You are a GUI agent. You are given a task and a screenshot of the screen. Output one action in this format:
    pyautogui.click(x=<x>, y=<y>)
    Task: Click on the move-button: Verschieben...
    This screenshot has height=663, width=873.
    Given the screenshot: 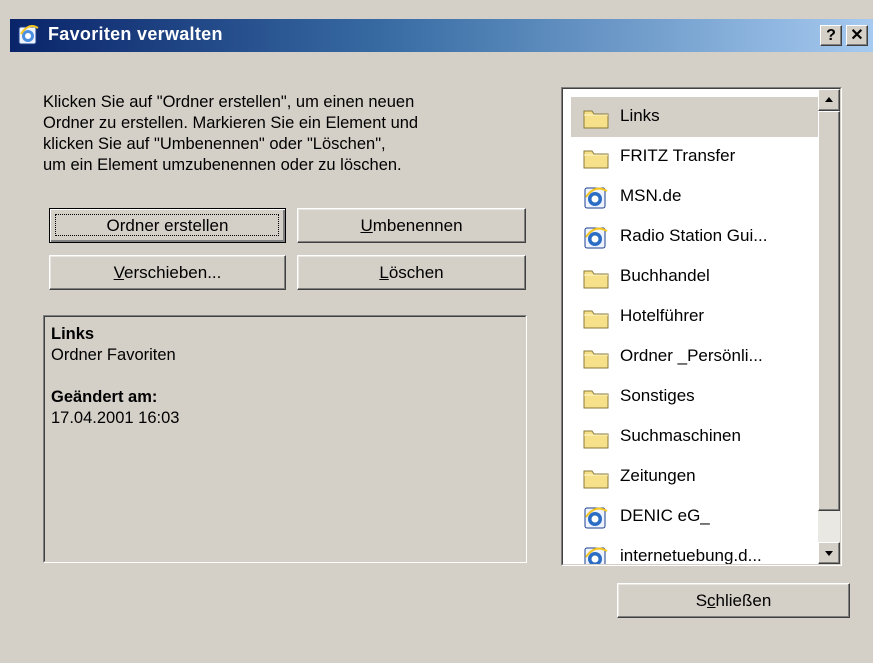 What is the action you would take?
    pyautogui.click(x=167, y=272)
    